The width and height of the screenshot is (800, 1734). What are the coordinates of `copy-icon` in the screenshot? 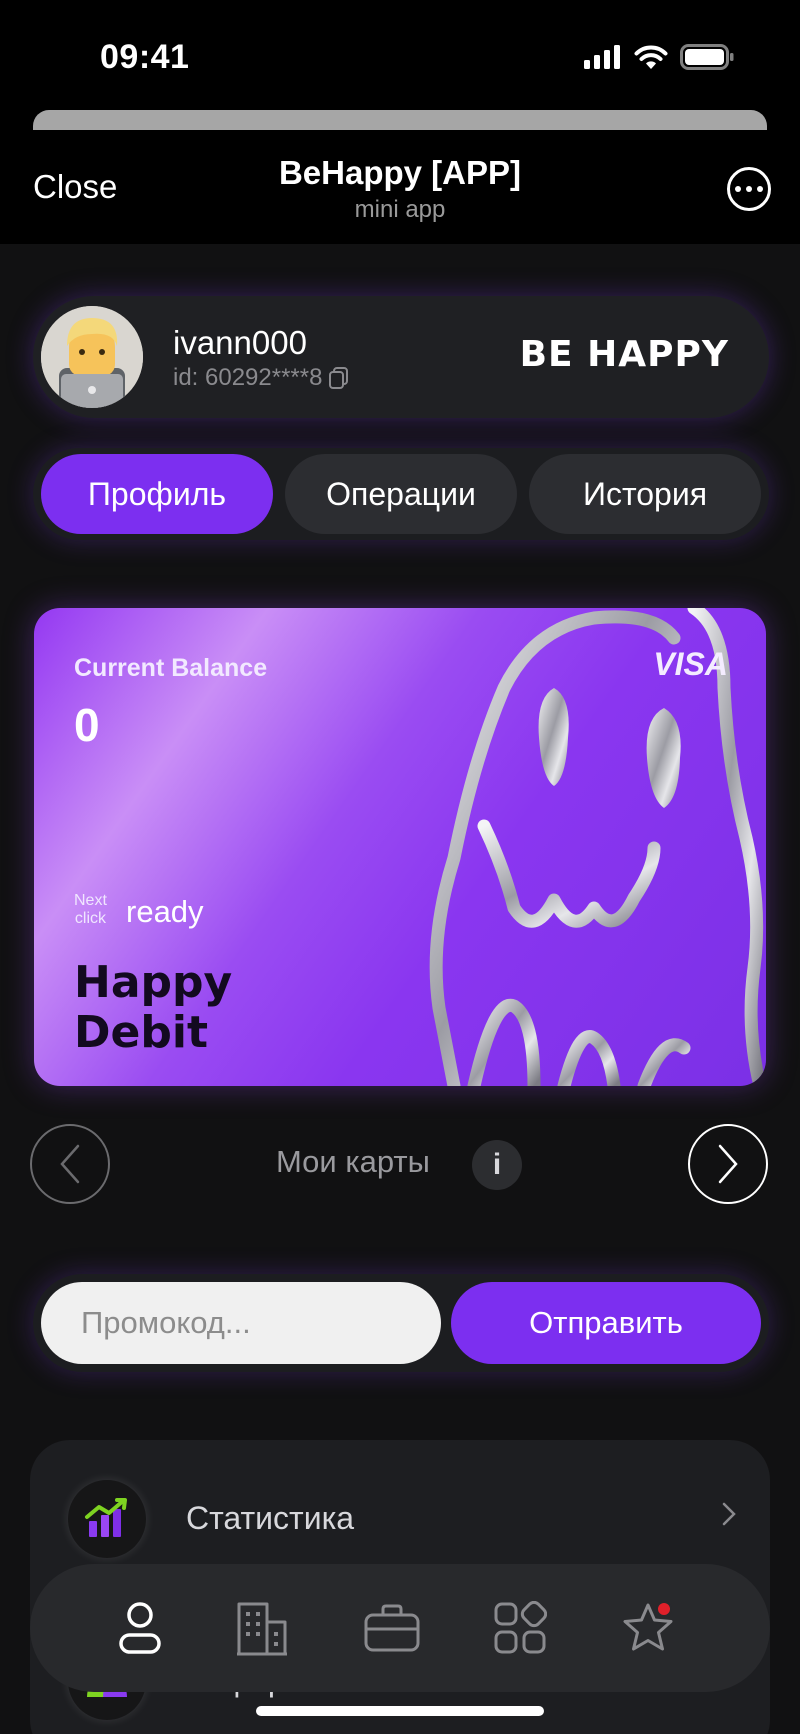 It's located at (339, 378).